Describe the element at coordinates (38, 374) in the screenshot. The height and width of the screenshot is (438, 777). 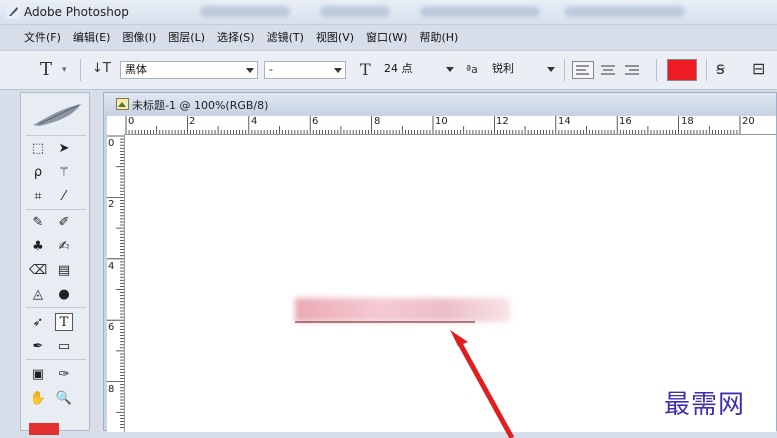
I see `notes-tool-icon: ▣` at that location.